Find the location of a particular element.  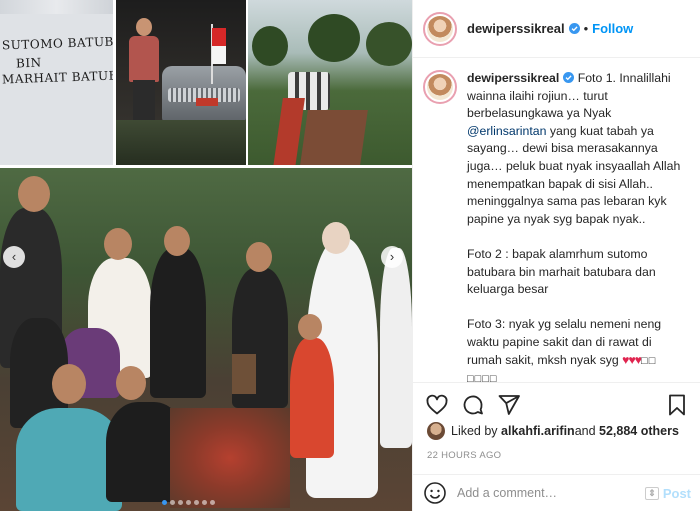

foreground-plants is located at coordinates (181, 142).